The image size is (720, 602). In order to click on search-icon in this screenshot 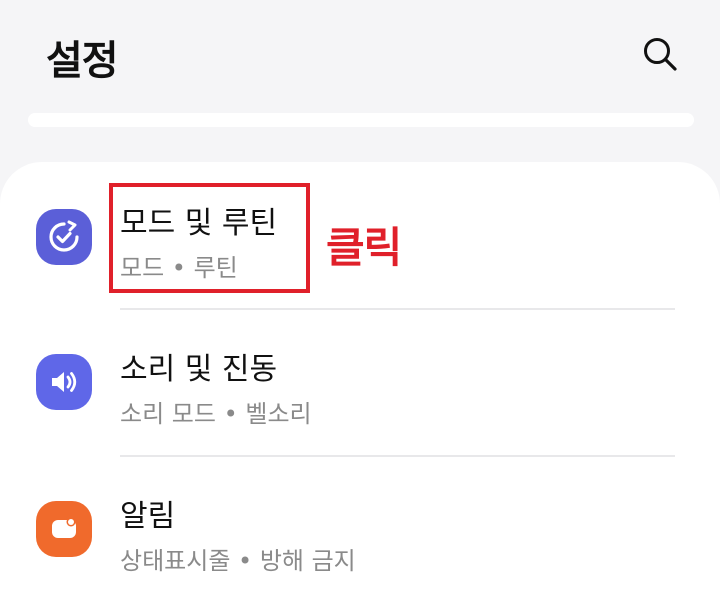, I will do `click(660, 54)`.